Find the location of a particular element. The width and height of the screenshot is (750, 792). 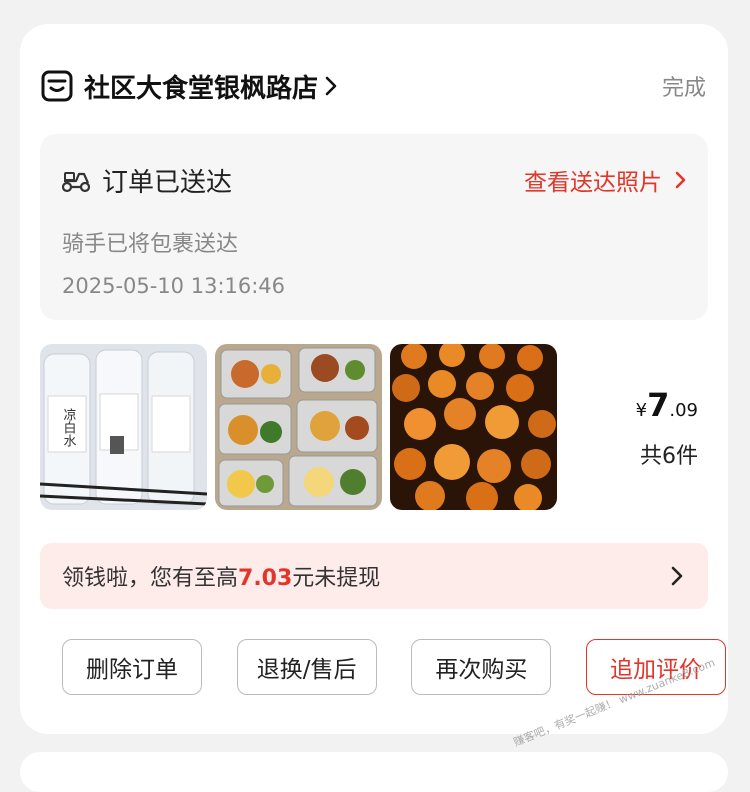

next-order-card is located at coordinates (374, 772).